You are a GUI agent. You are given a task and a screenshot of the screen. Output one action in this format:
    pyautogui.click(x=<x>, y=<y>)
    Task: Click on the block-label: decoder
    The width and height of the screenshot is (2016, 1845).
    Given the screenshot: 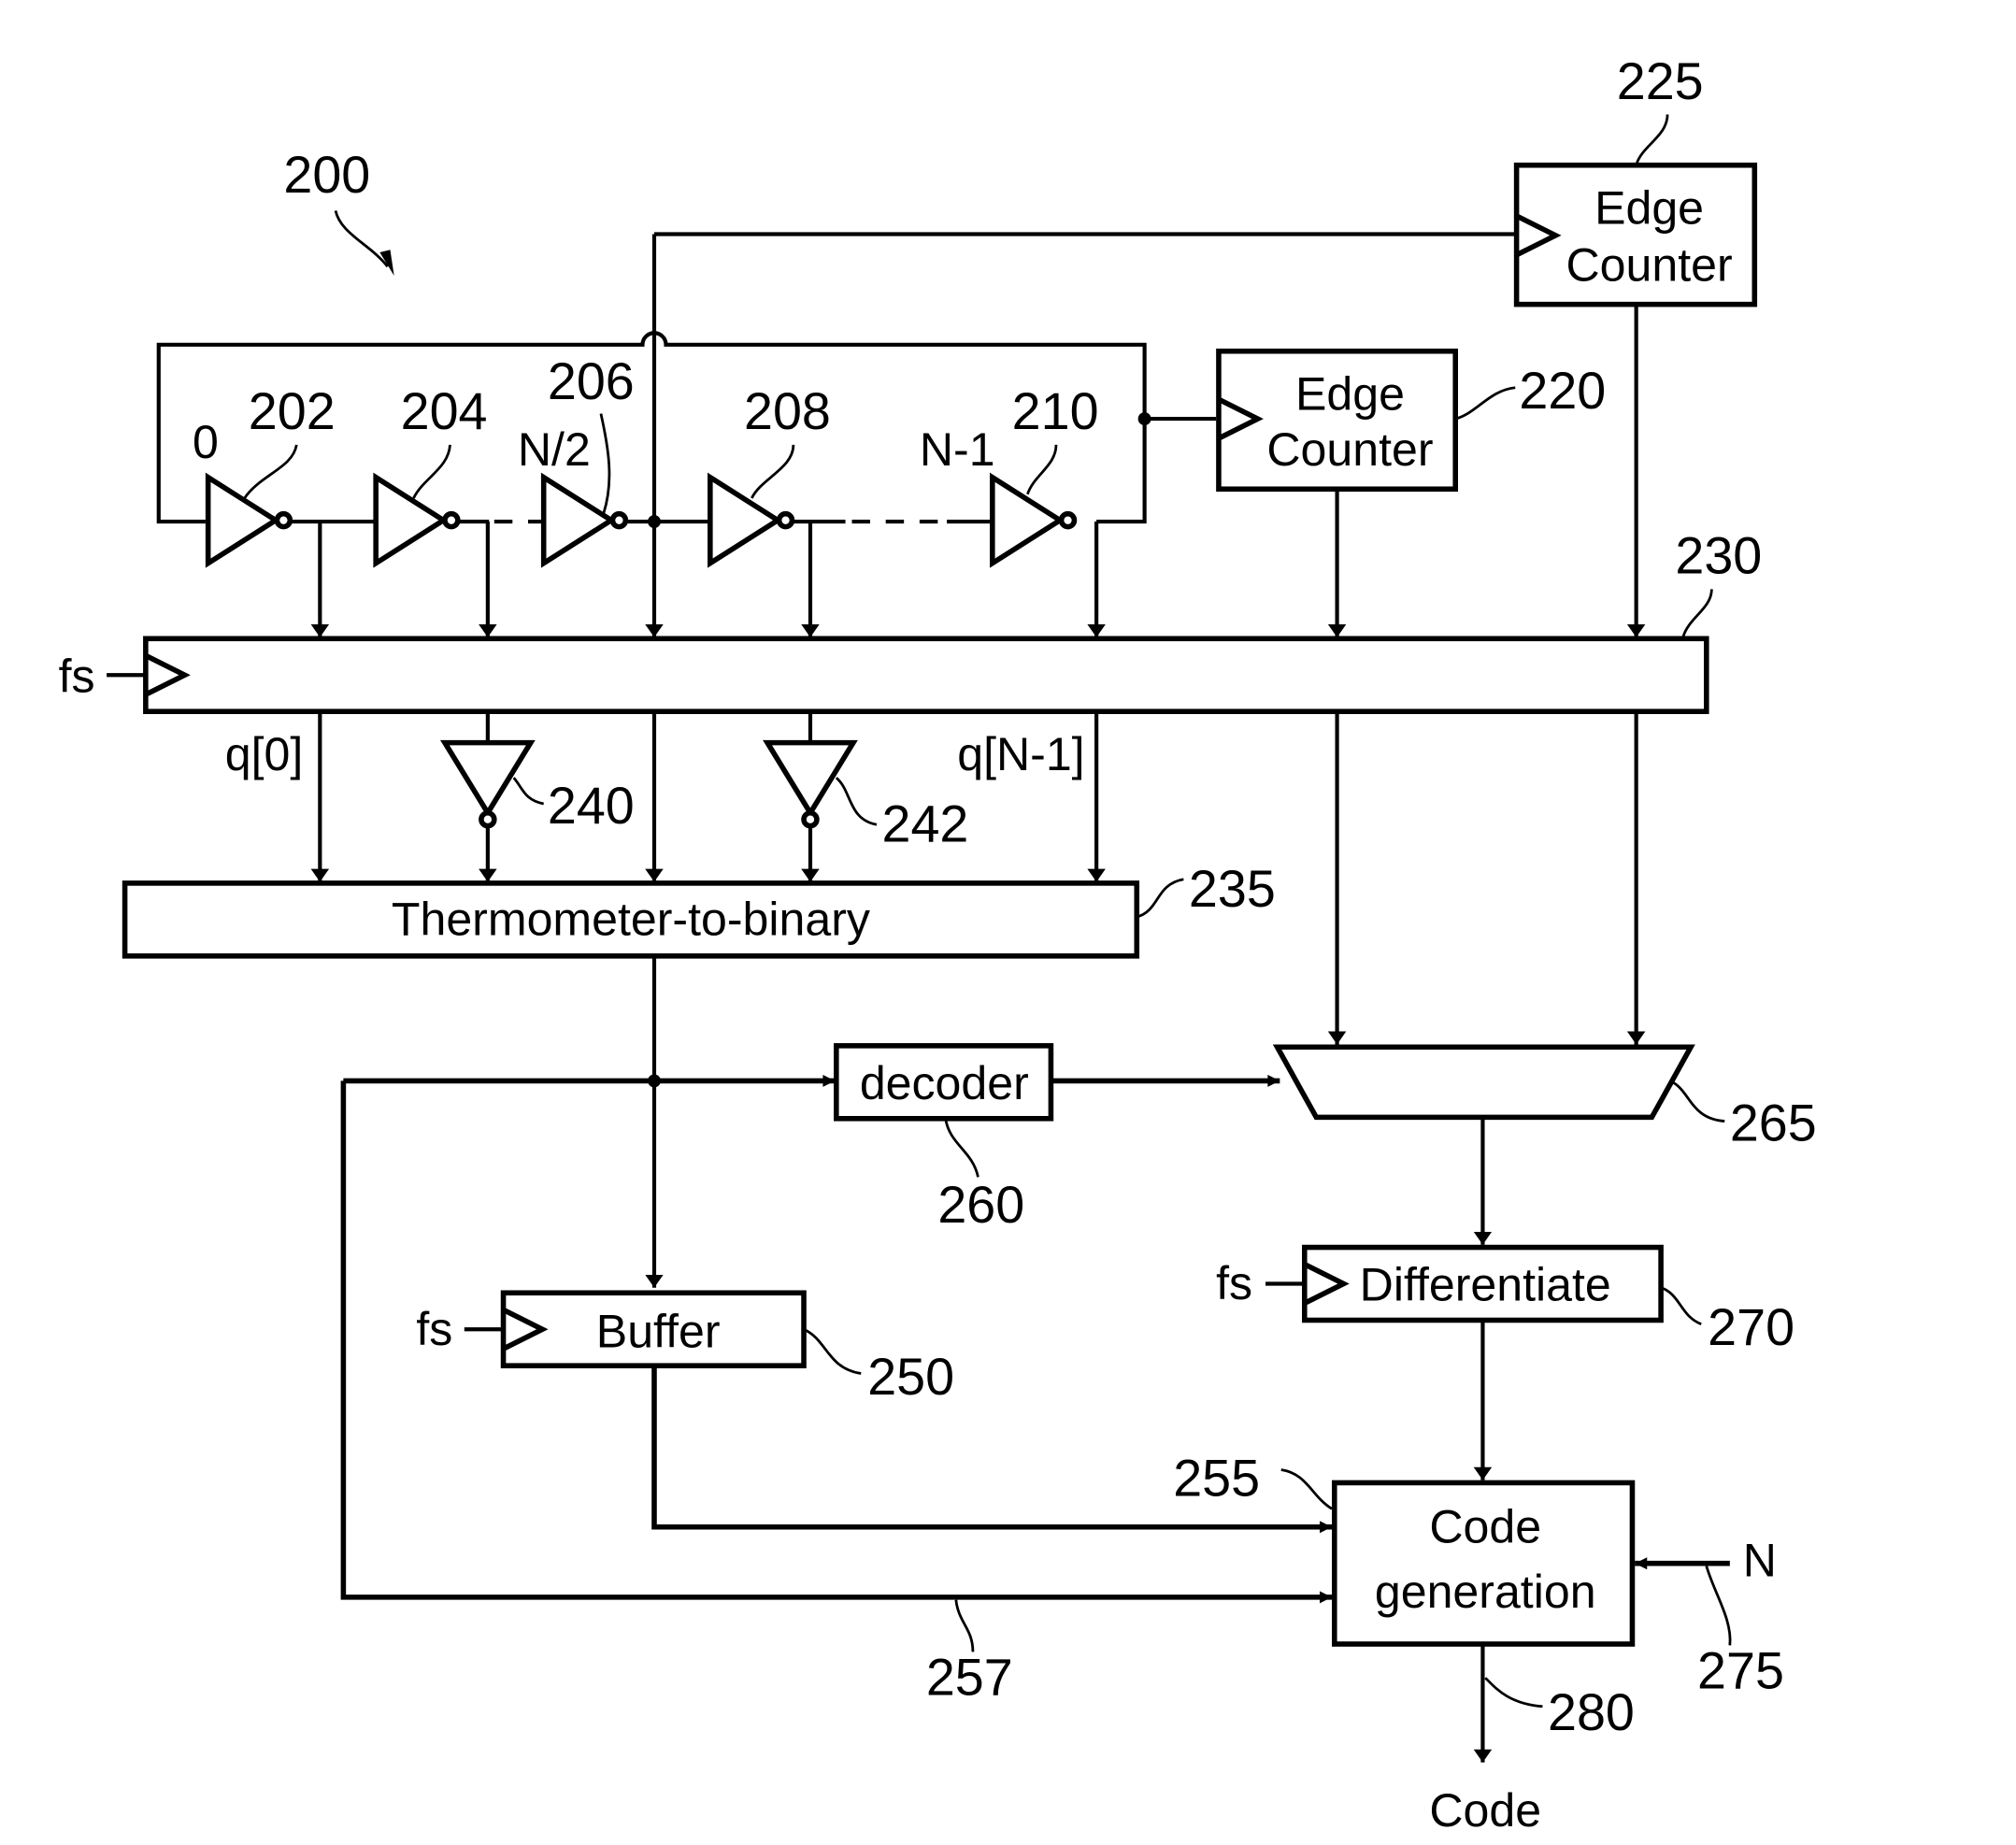 What is the action you would take?
    pyautogui.click(x=944, y=1083)
    